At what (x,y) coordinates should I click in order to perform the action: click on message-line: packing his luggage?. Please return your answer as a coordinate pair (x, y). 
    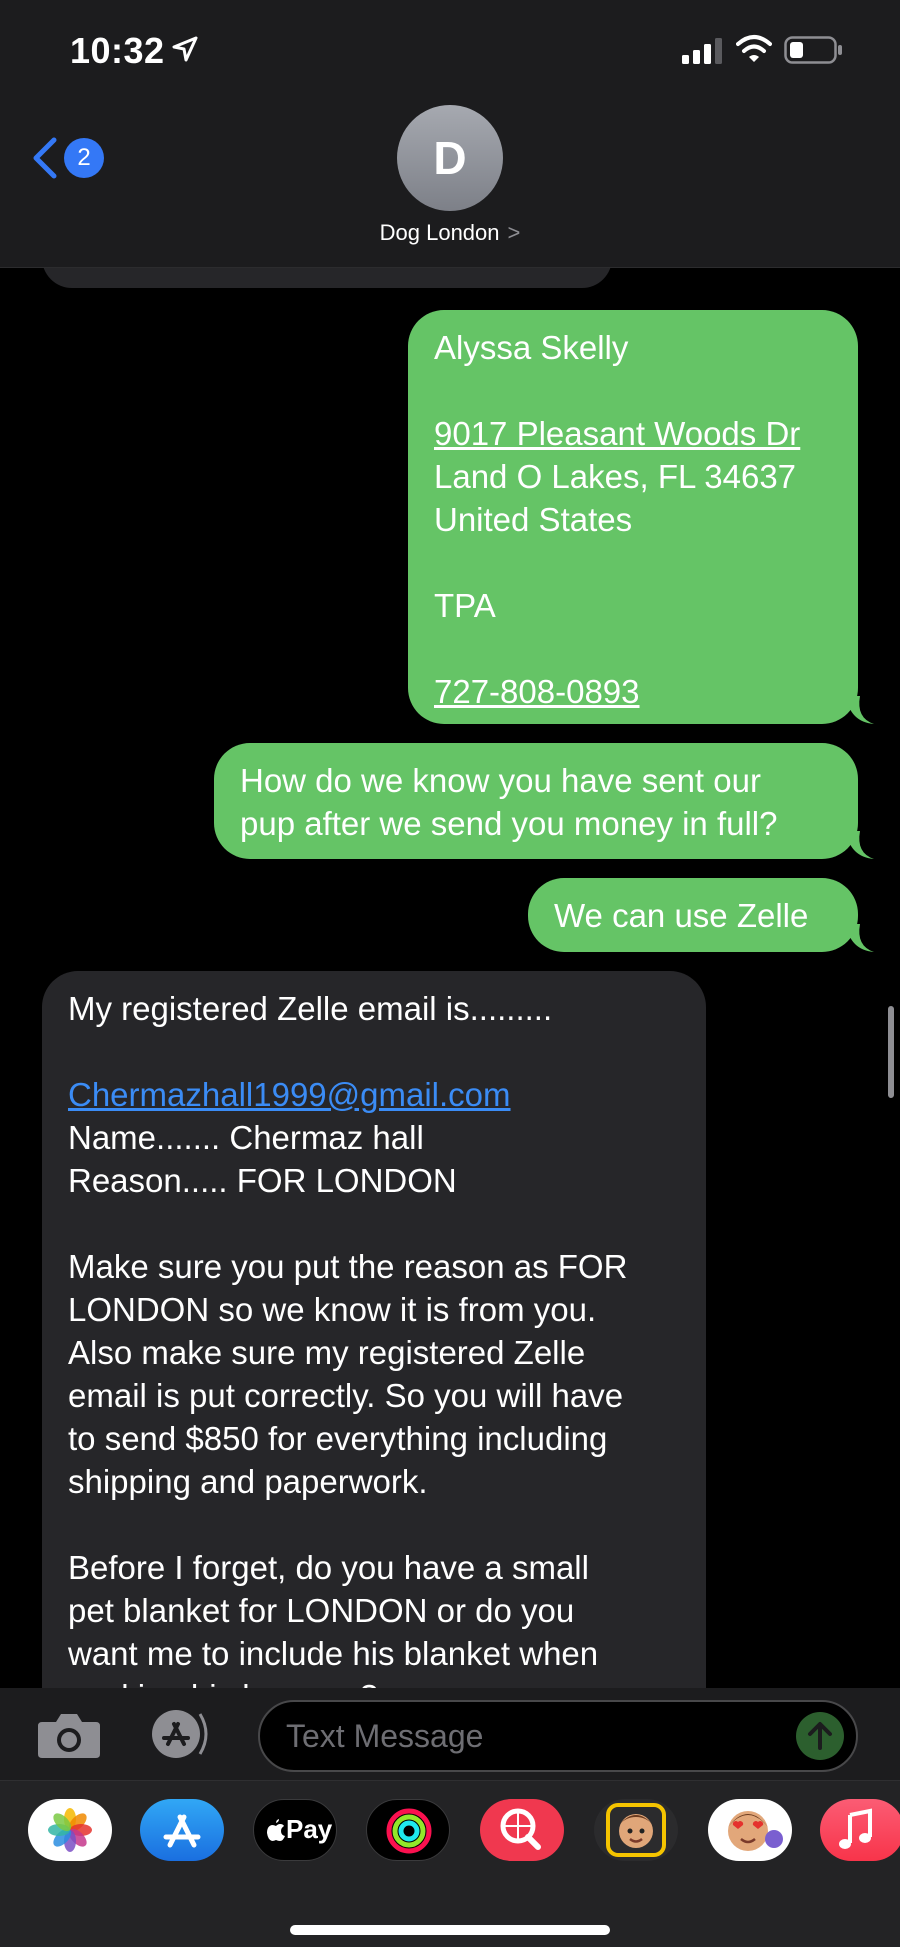
    Looking at the image, I should click on (374, 1681).